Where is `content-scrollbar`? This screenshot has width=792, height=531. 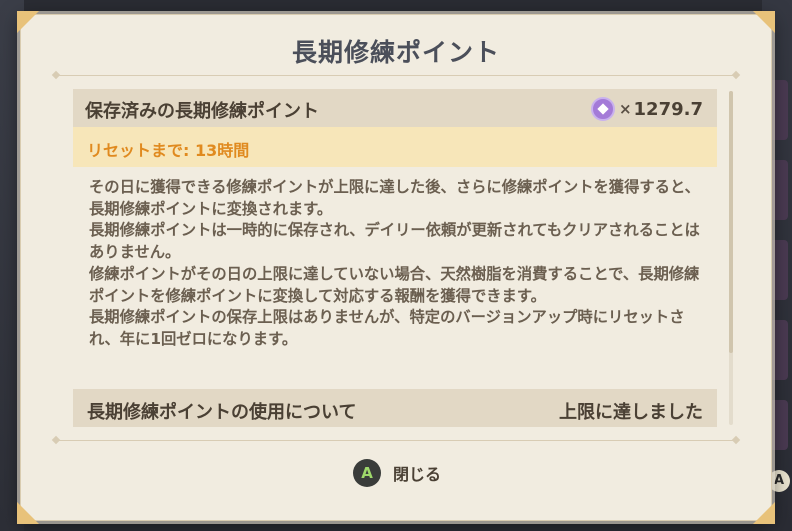
content-scrollbar is located at coordinates (731, 258).